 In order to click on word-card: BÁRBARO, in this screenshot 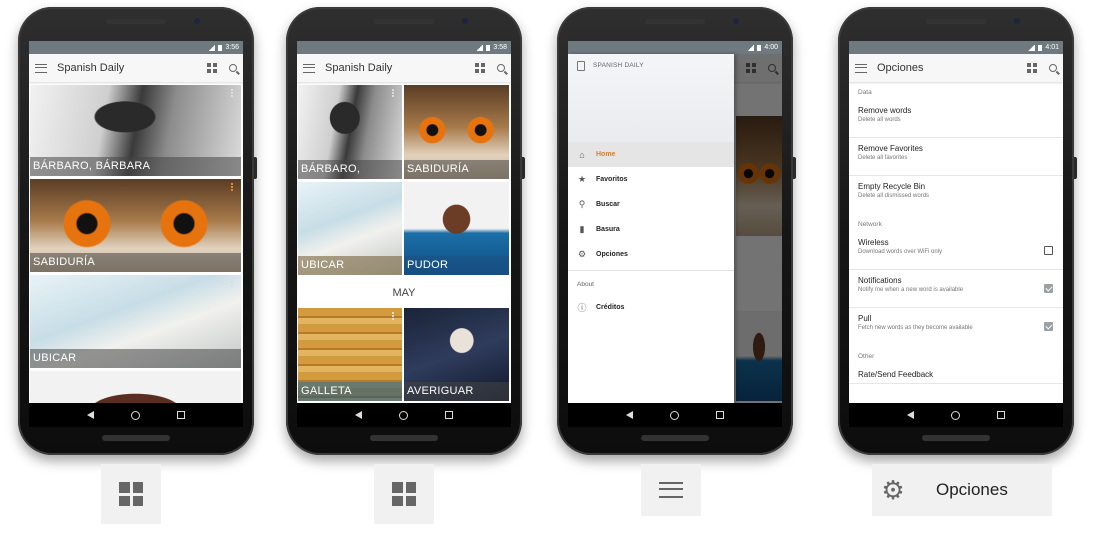, I will do `click(350, 132)`.